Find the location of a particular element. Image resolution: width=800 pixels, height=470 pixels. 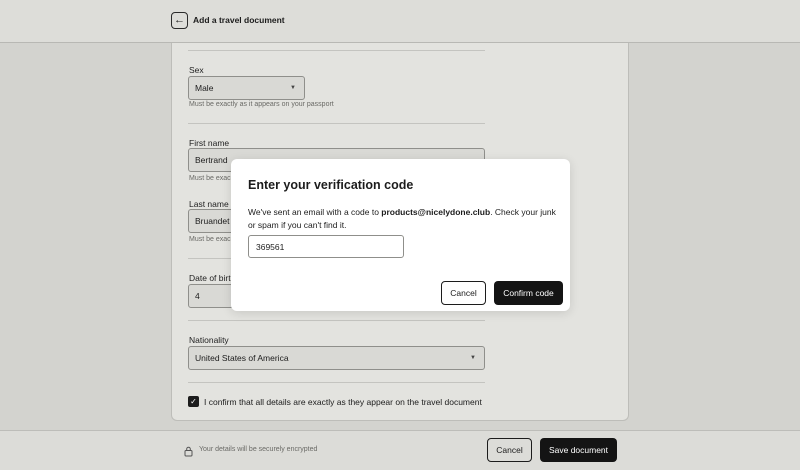

nationality-label: Nationality is located at coordinates (209, 340).